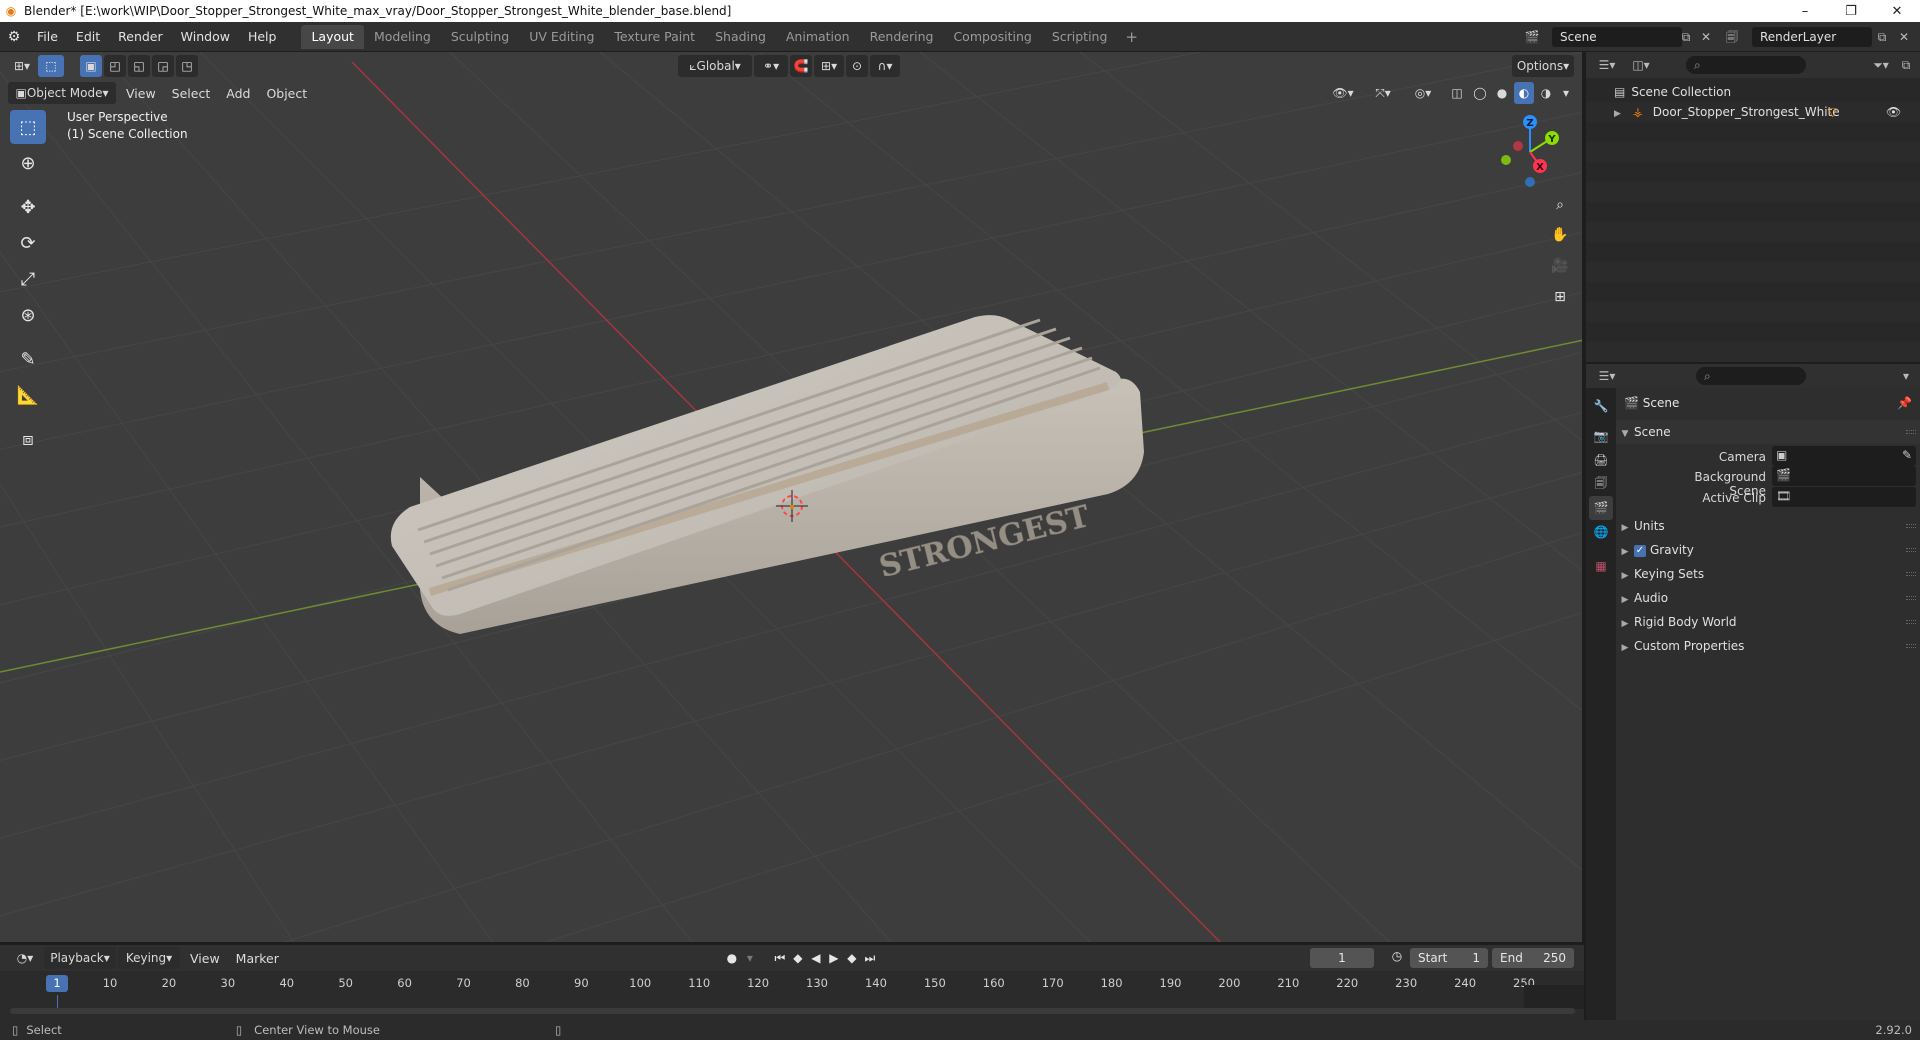 Image resolution: width=1920 pixels, height=1040 pixels. Describe the element at coordinates (1131, 37) in the screenshot. I see `add-workspace-button: +` at that location.